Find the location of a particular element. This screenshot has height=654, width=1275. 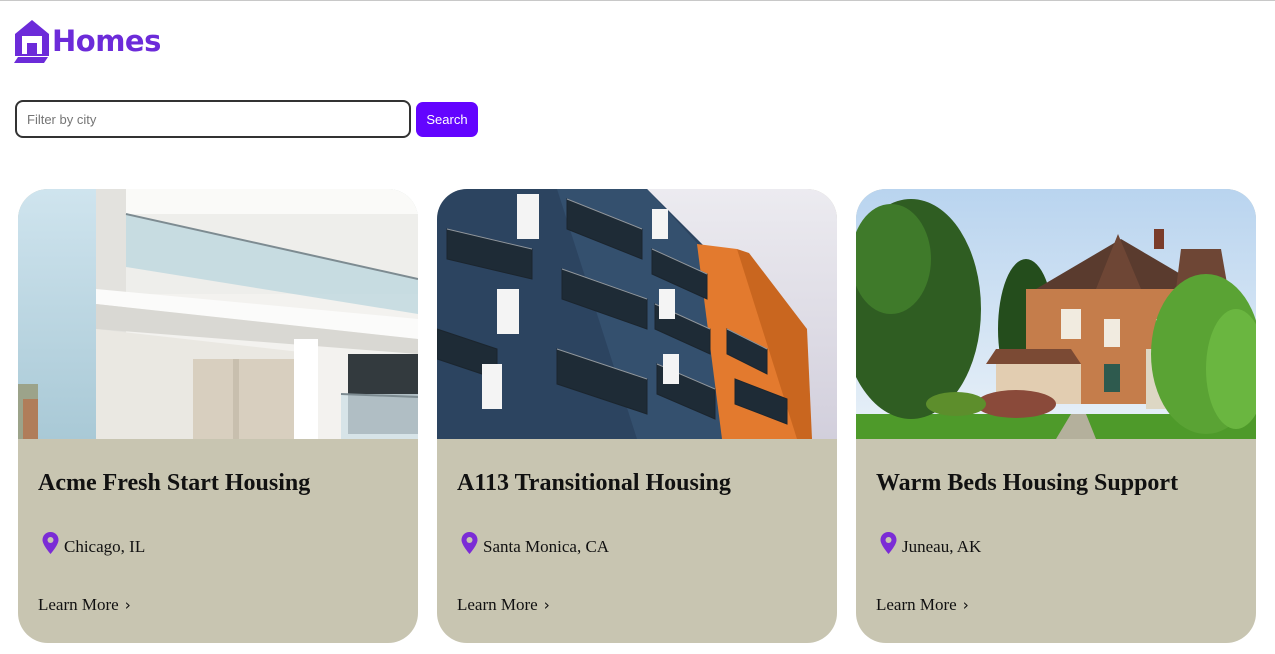

listing-location: Chicago, IL is located at coordinates (94, 544).